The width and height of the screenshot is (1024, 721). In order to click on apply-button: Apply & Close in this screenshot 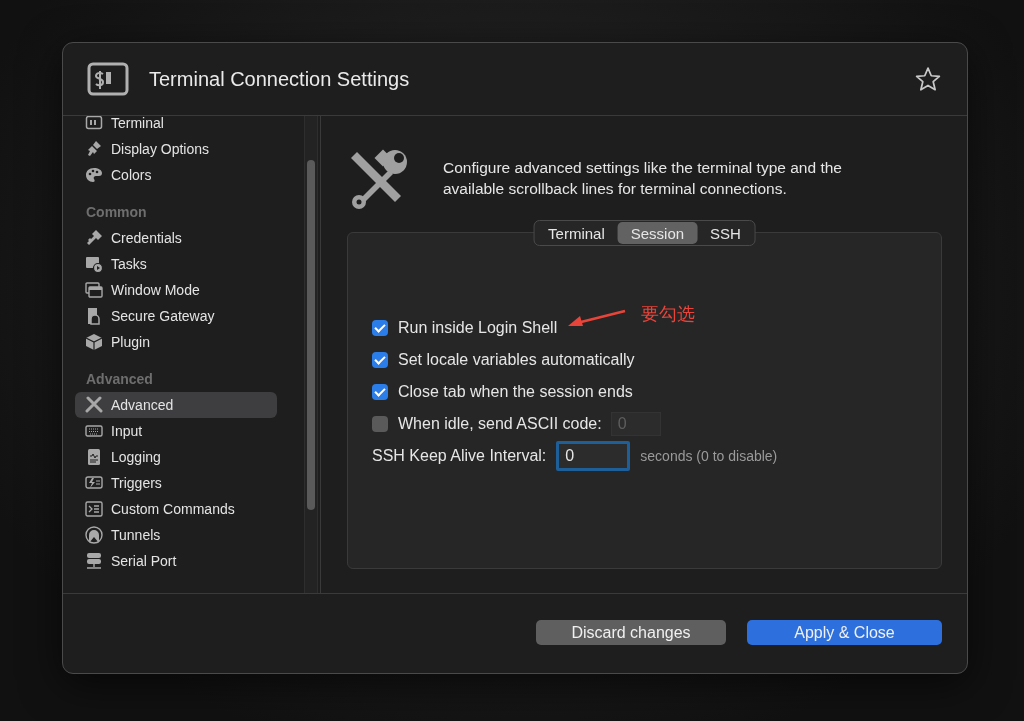, I will do `click(844, 632)`.